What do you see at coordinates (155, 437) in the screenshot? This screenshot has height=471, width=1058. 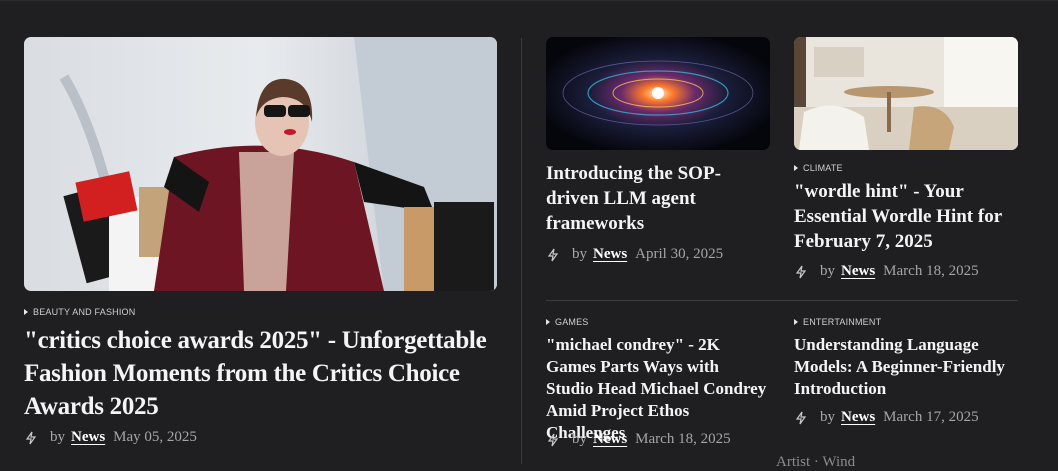 I see `publish-date: May 05, 2025` at bounding box center [155, 437].